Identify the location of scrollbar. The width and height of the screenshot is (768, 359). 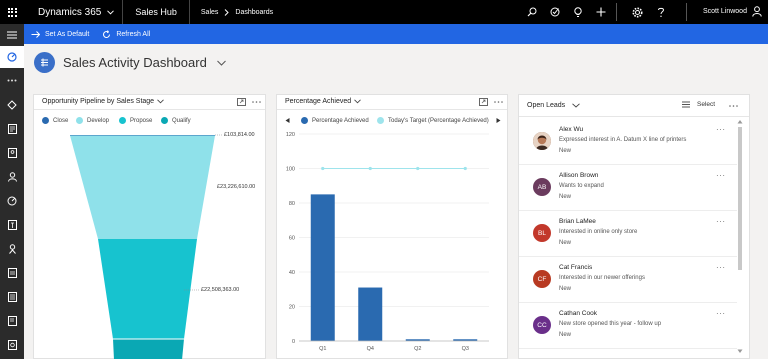
(740, 239).